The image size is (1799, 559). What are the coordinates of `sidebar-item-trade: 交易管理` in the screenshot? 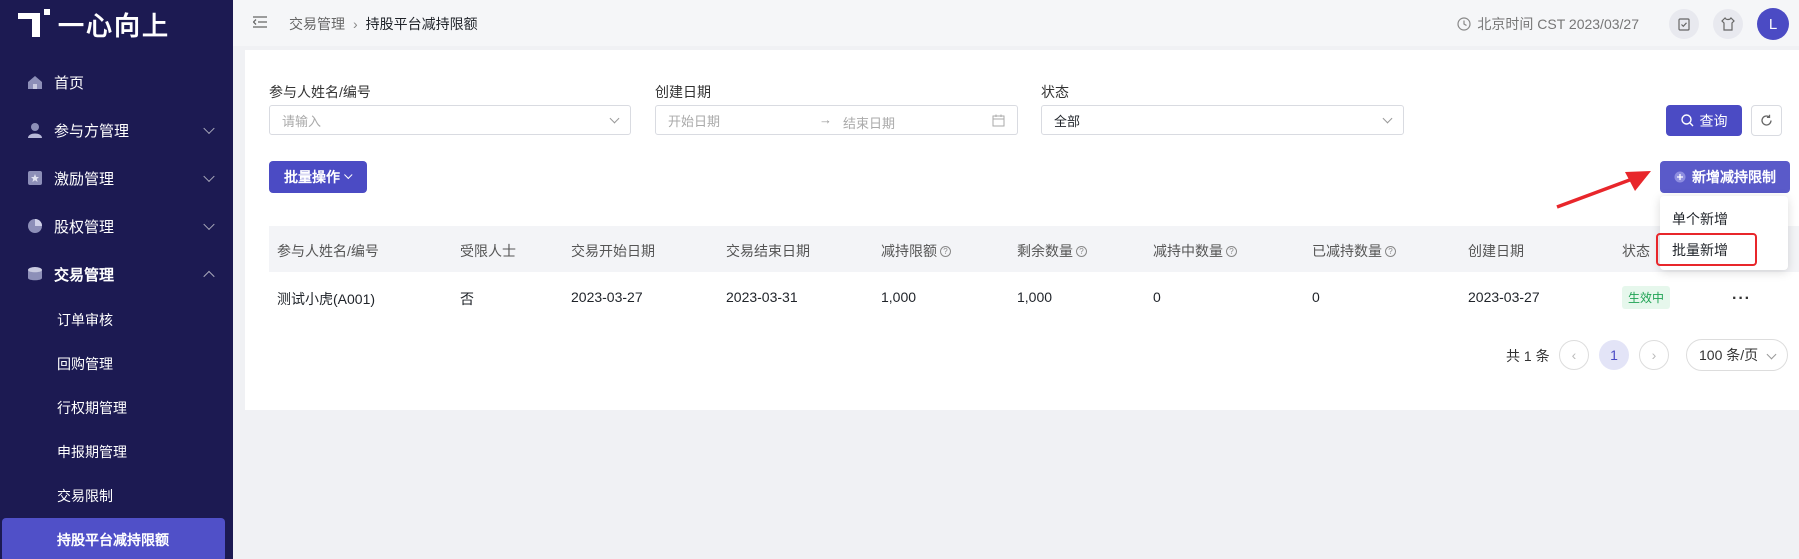 It's located at (116, 274).